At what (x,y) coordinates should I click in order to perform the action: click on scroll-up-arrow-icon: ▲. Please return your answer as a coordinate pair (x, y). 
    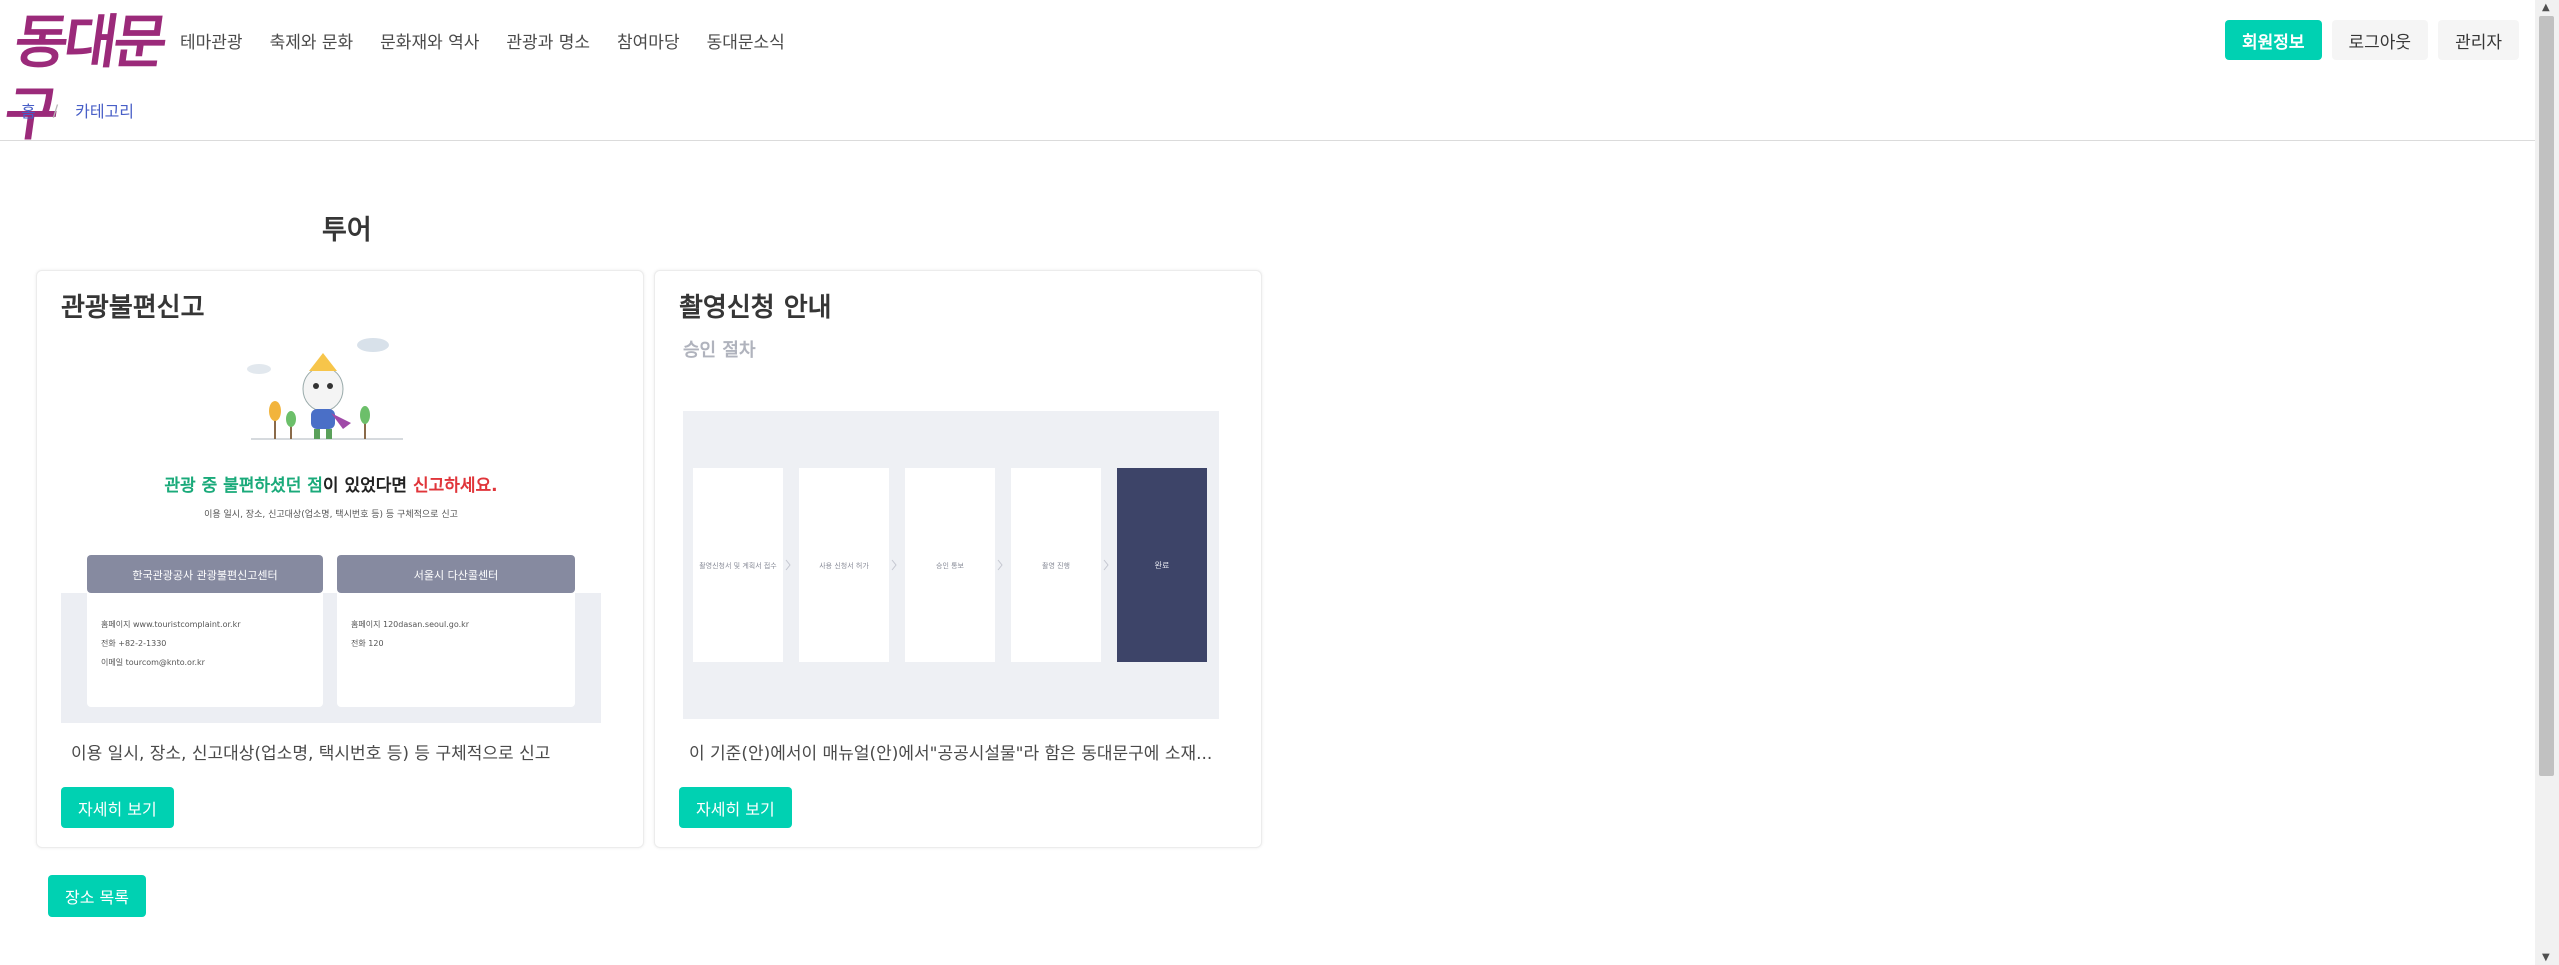
    Looking at the image, I should click on (2546, 7).